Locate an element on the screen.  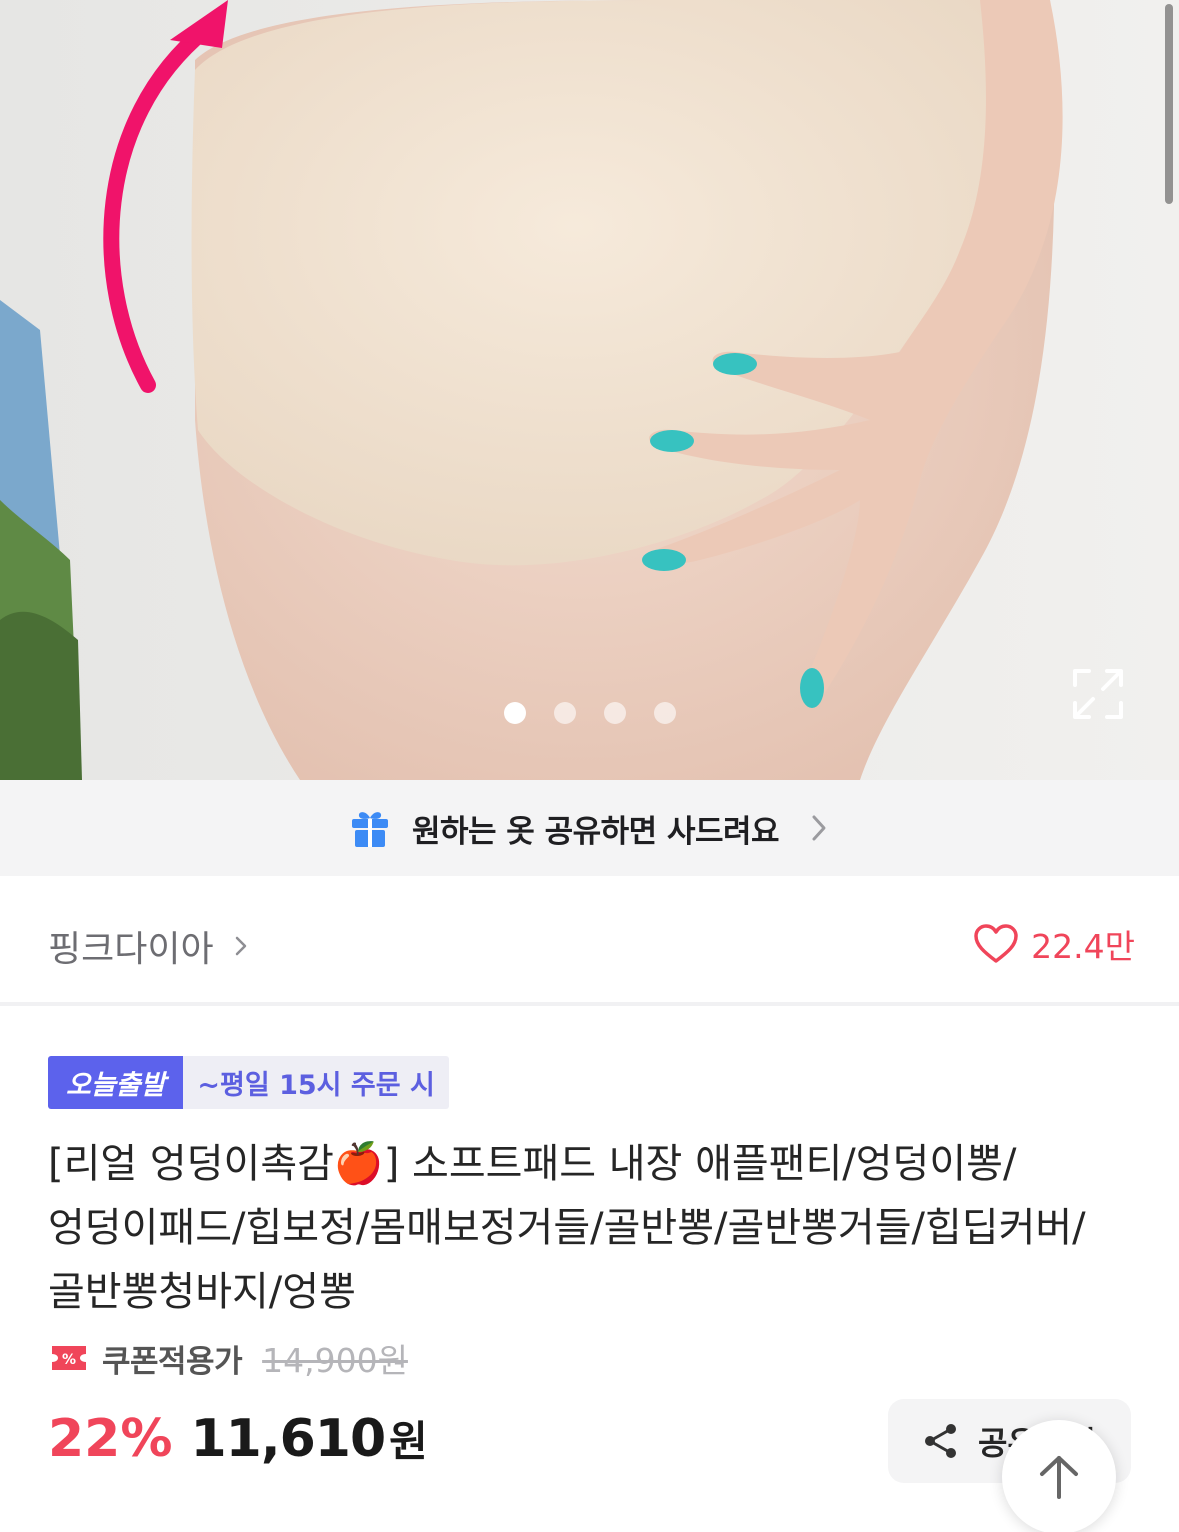
store-link: 핑크다이아 is located at coordinates (148, 946).